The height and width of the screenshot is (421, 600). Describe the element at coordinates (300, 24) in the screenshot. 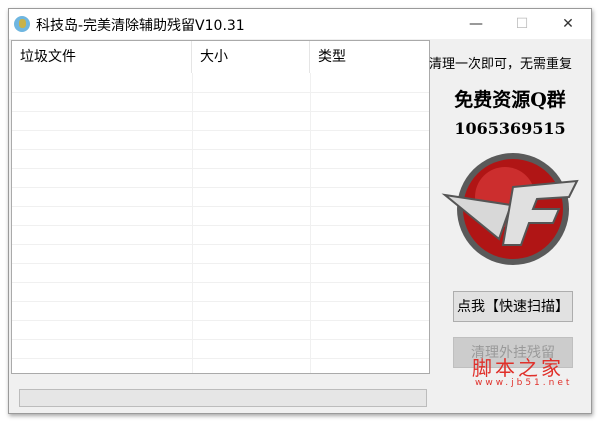

I see `title-bar: 科技岛-完美清除辅助残留V10.31 — ☐ ✕` at that location.